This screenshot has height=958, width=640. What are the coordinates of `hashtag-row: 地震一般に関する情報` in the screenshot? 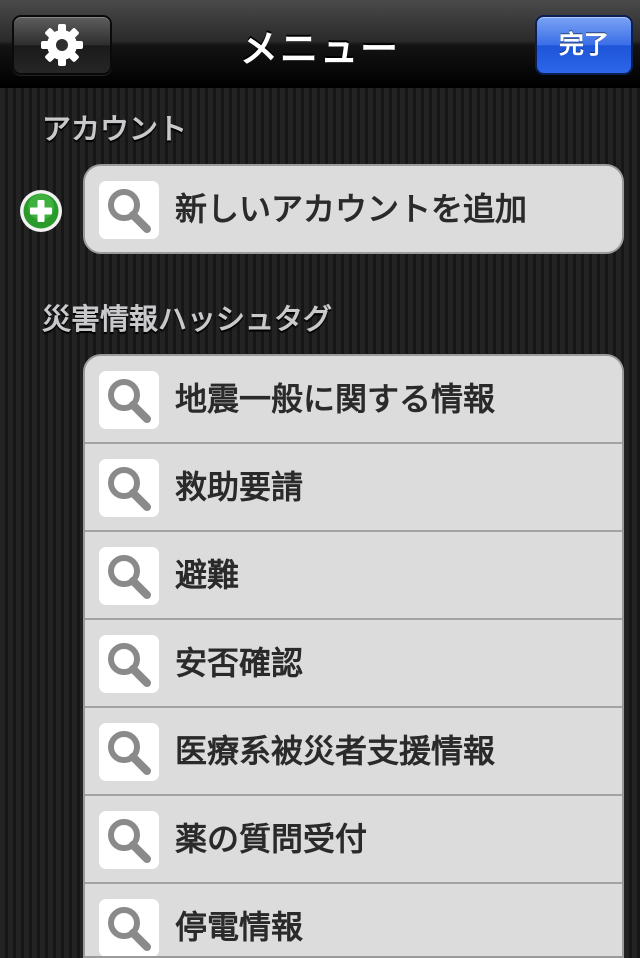 It's located at (353, 400).